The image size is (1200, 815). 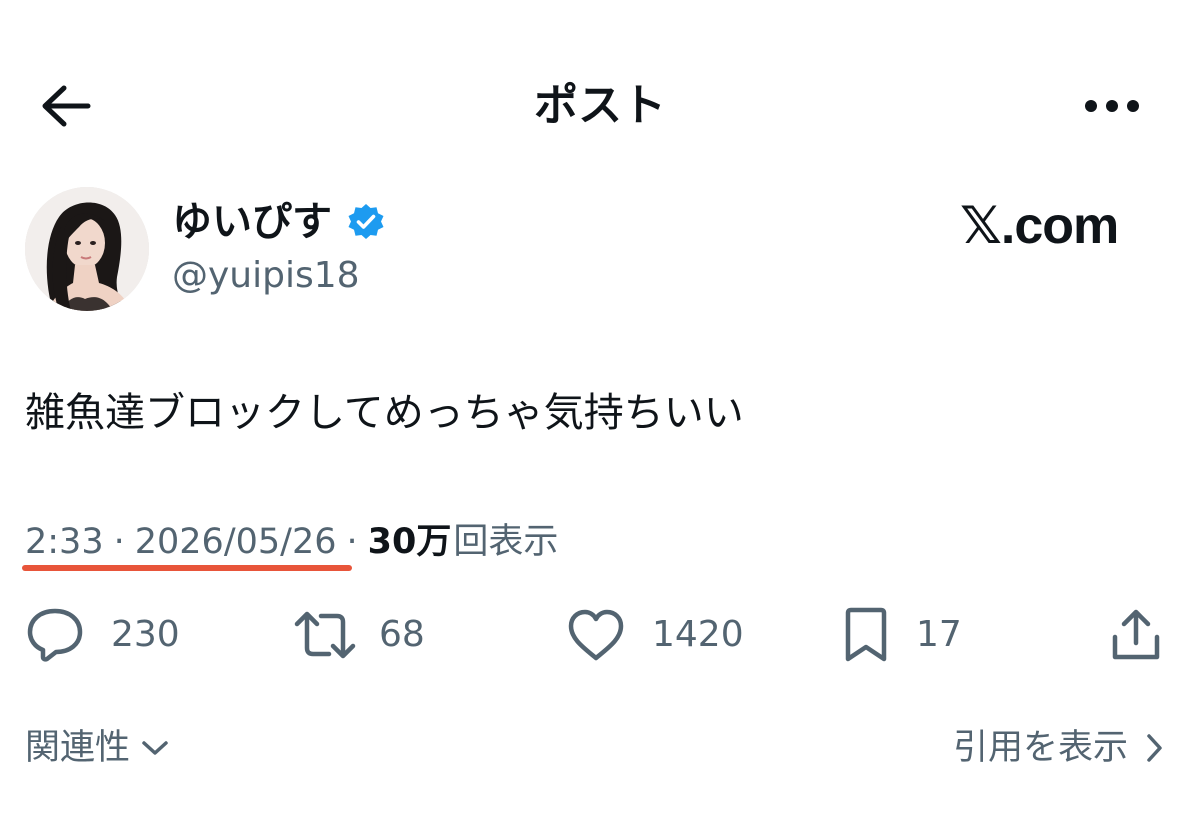 What do you see at coordinates (325, 635) in the screenshot?
I see `retweet-icon` at bounding box center [325, 635].